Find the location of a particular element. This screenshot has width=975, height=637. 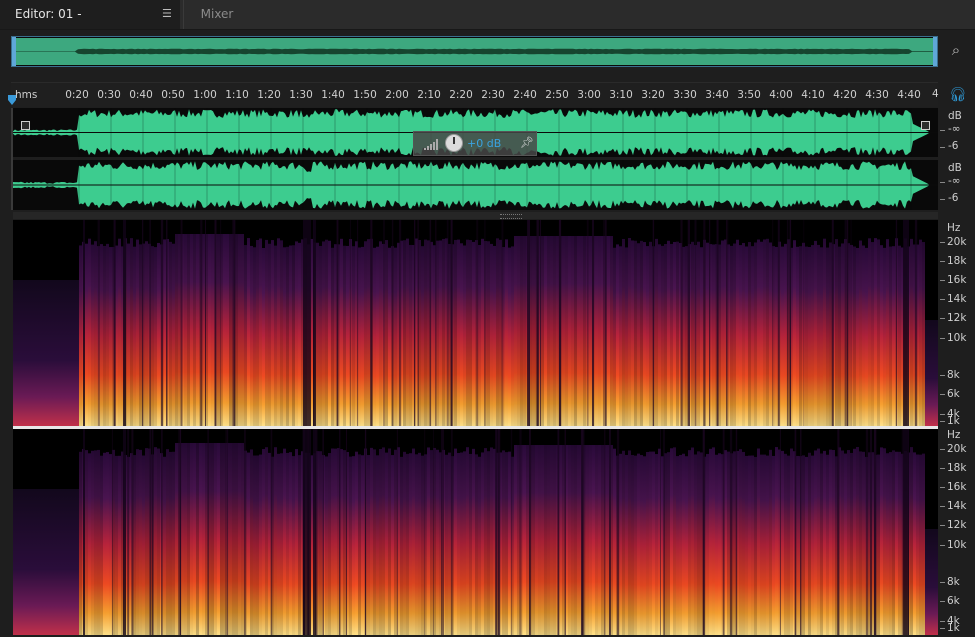

overview-envelope is located at coordinates (474, 51).